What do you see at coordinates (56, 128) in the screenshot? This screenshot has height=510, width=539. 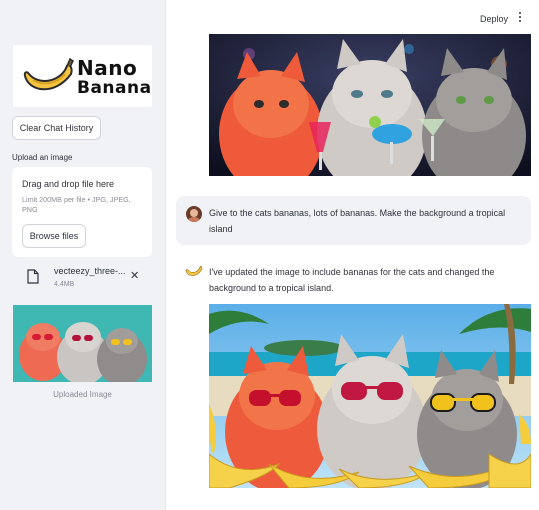 I see `clear-chat-history-button: Clear Chat History` at bounding box center [56, 128].